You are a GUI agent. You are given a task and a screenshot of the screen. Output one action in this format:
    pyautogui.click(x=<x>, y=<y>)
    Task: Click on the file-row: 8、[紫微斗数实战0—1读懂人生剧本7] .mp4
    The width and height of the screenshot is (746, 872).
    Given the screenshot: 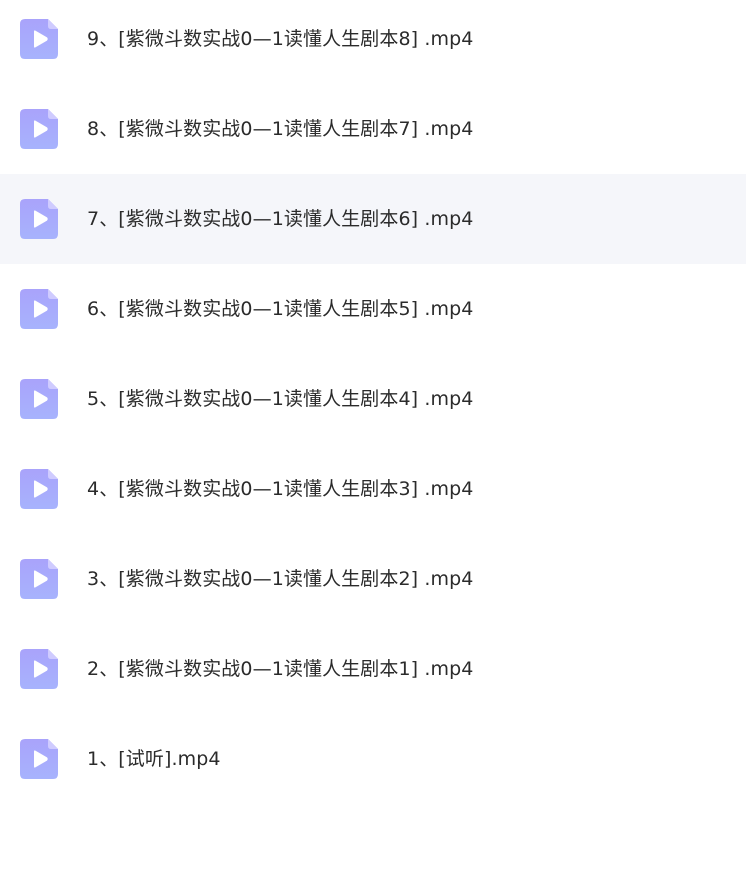 What is the action you would take?
    pyautogui.click(x=373, y=129)
    